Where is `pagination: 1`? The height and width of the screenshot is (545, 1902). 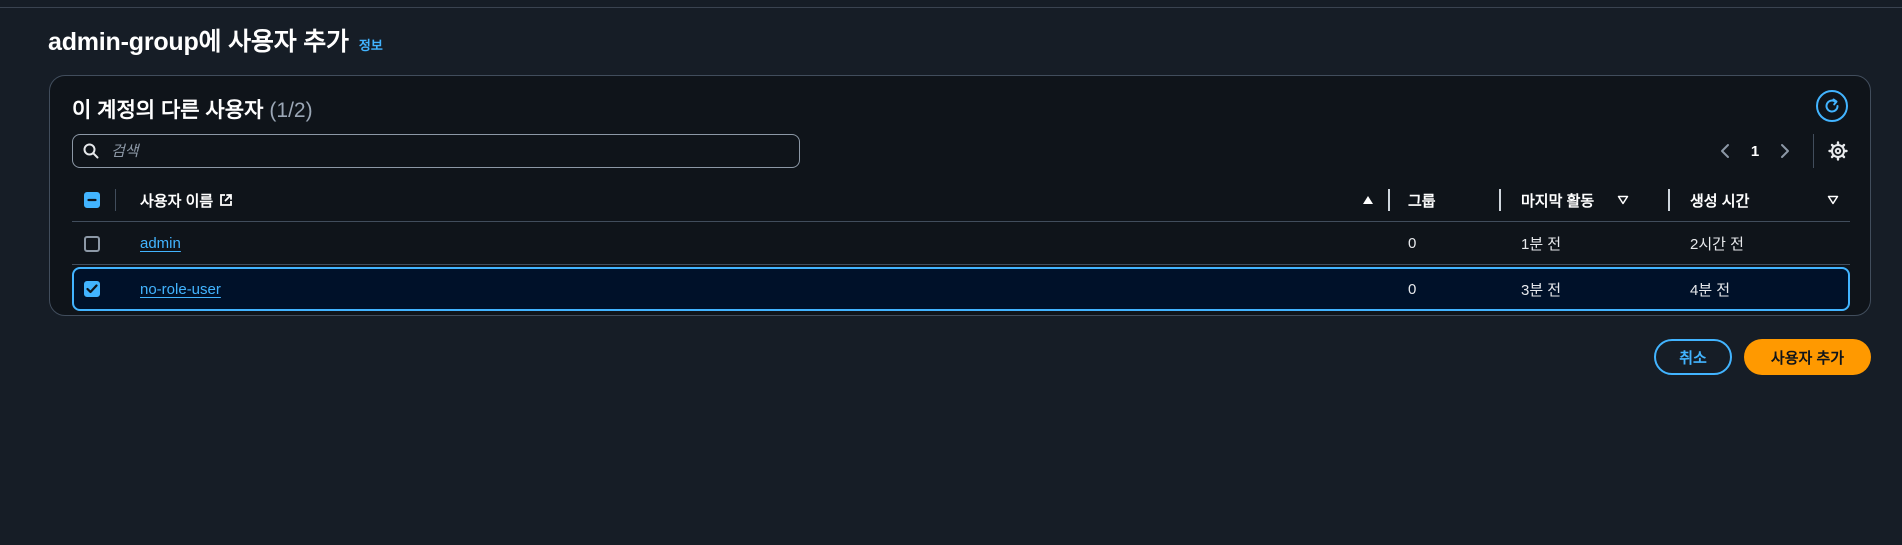
pagination: 1 is located at coordinates (1777, 151).